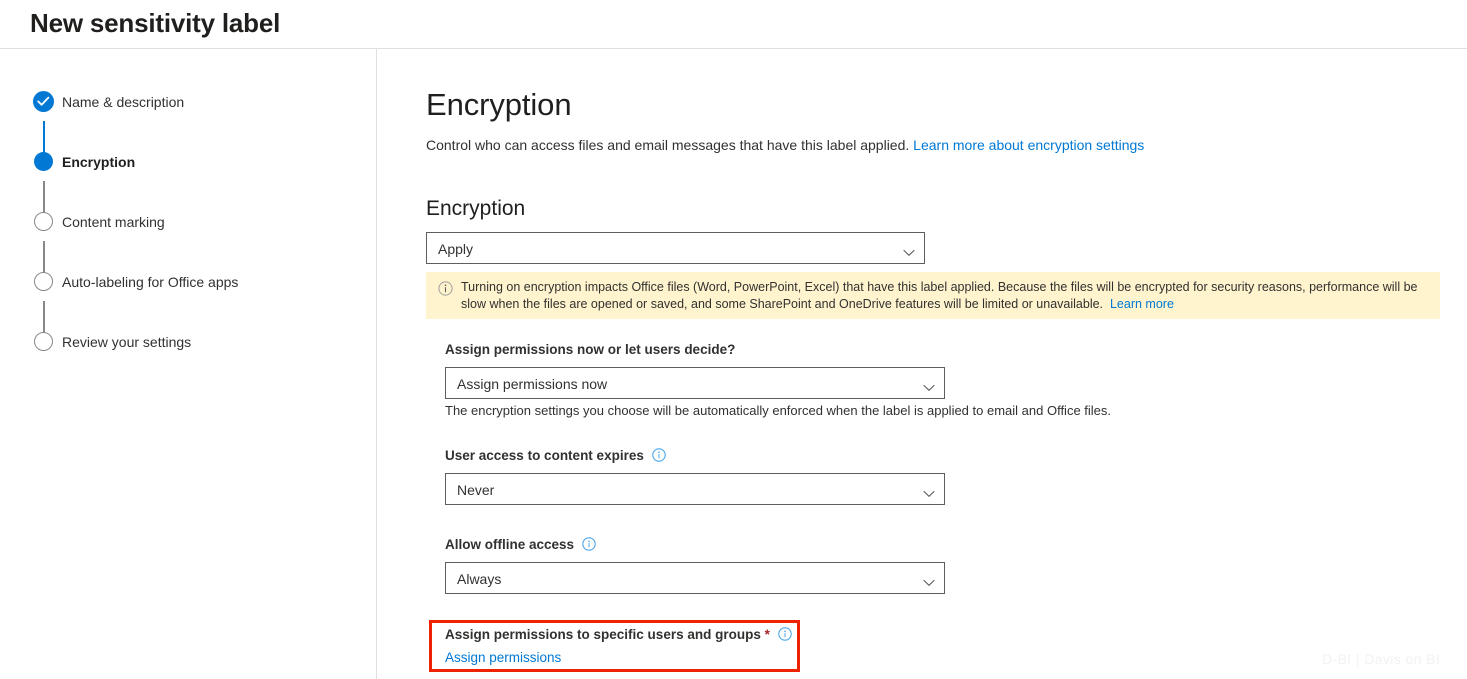 The width and height of the screenshot is (1467, 679). Describe the element at coordinates (1381, 659) in the screenshot. I see `watermark: D-BI | Davis on BI` at that location.